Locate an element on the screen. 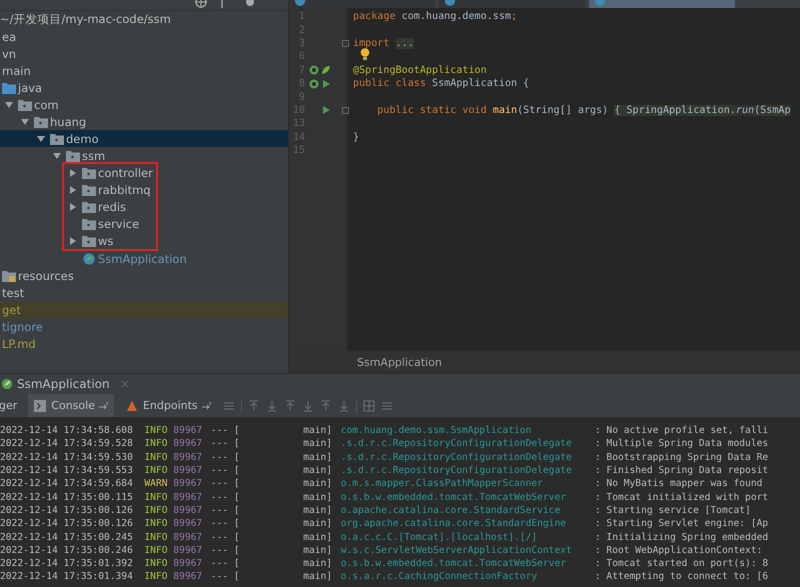  tree-row: ws is located at coordinates (110, 240).